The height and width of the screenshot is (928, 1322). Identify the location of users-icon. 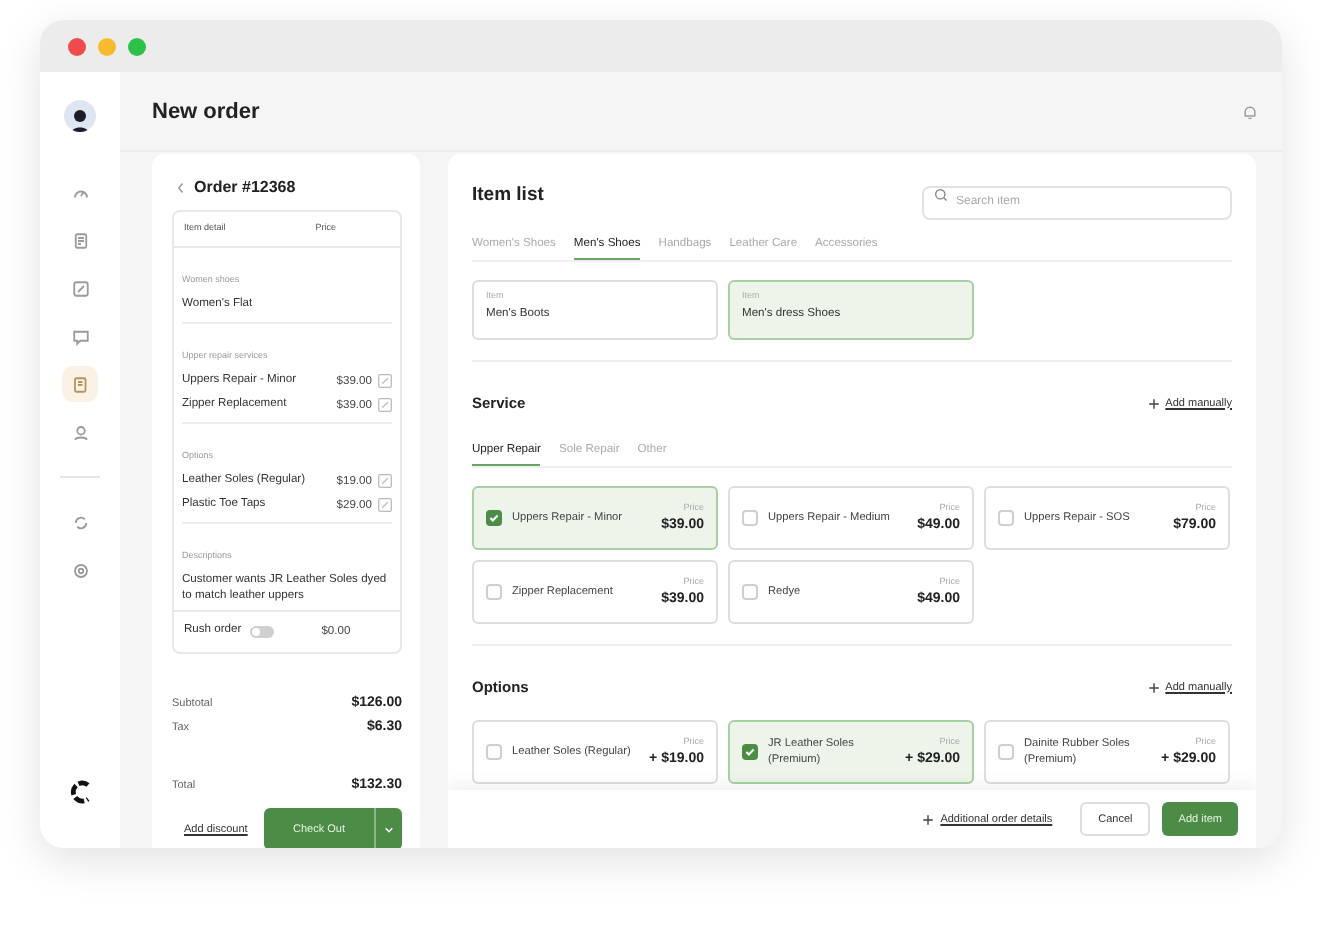
(80, 432).